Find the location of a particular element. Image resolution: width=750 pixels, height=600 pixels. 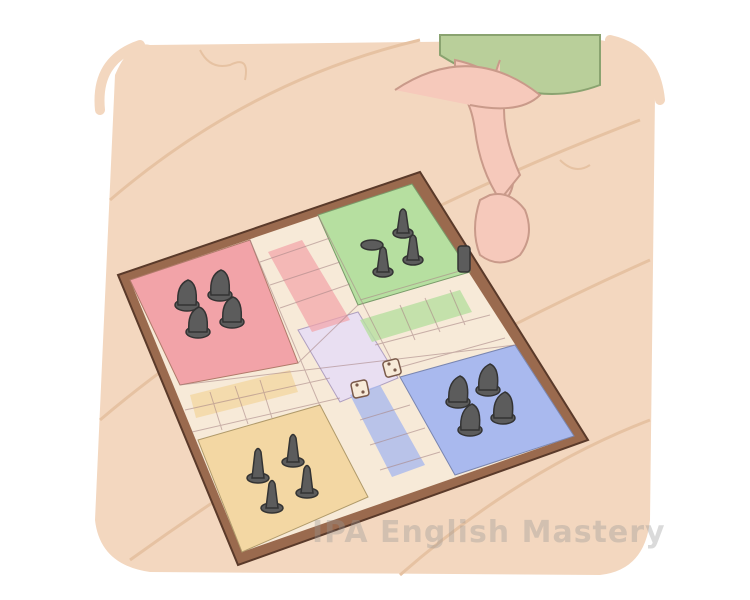

hand-icon is located at coordinates (502, 228).